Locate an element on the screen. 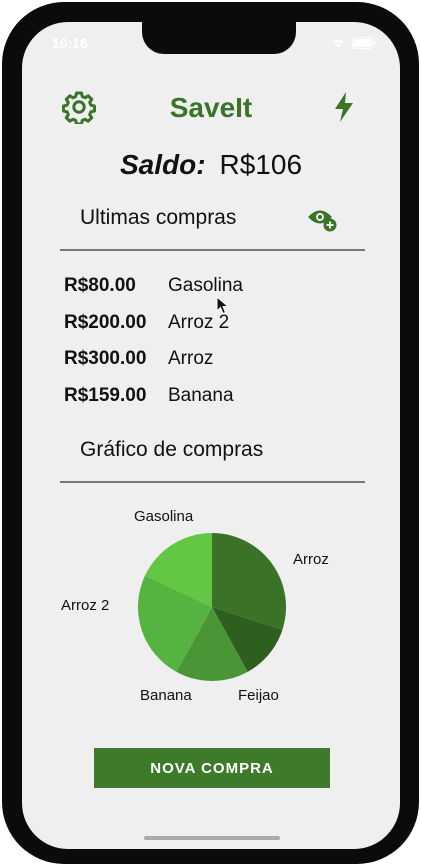  status-time: 10:16 is located at coordinates (70, 43).